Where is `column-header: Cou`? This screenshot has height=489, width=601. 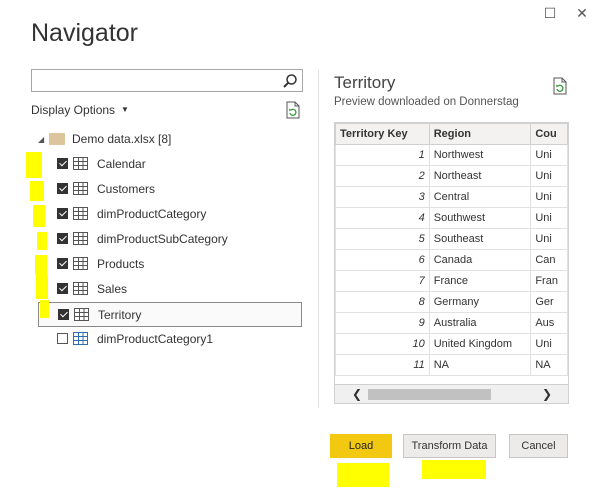
column-header: Cou is located at coordinates (549, 134).